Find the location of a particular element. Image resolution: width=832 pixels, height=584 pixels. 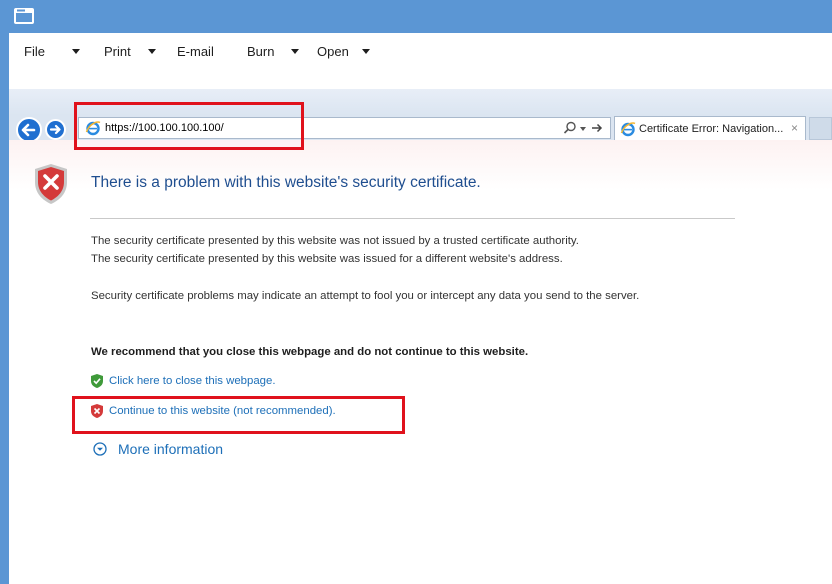

green-shield-check-icon is located at coordinates (97, 381).